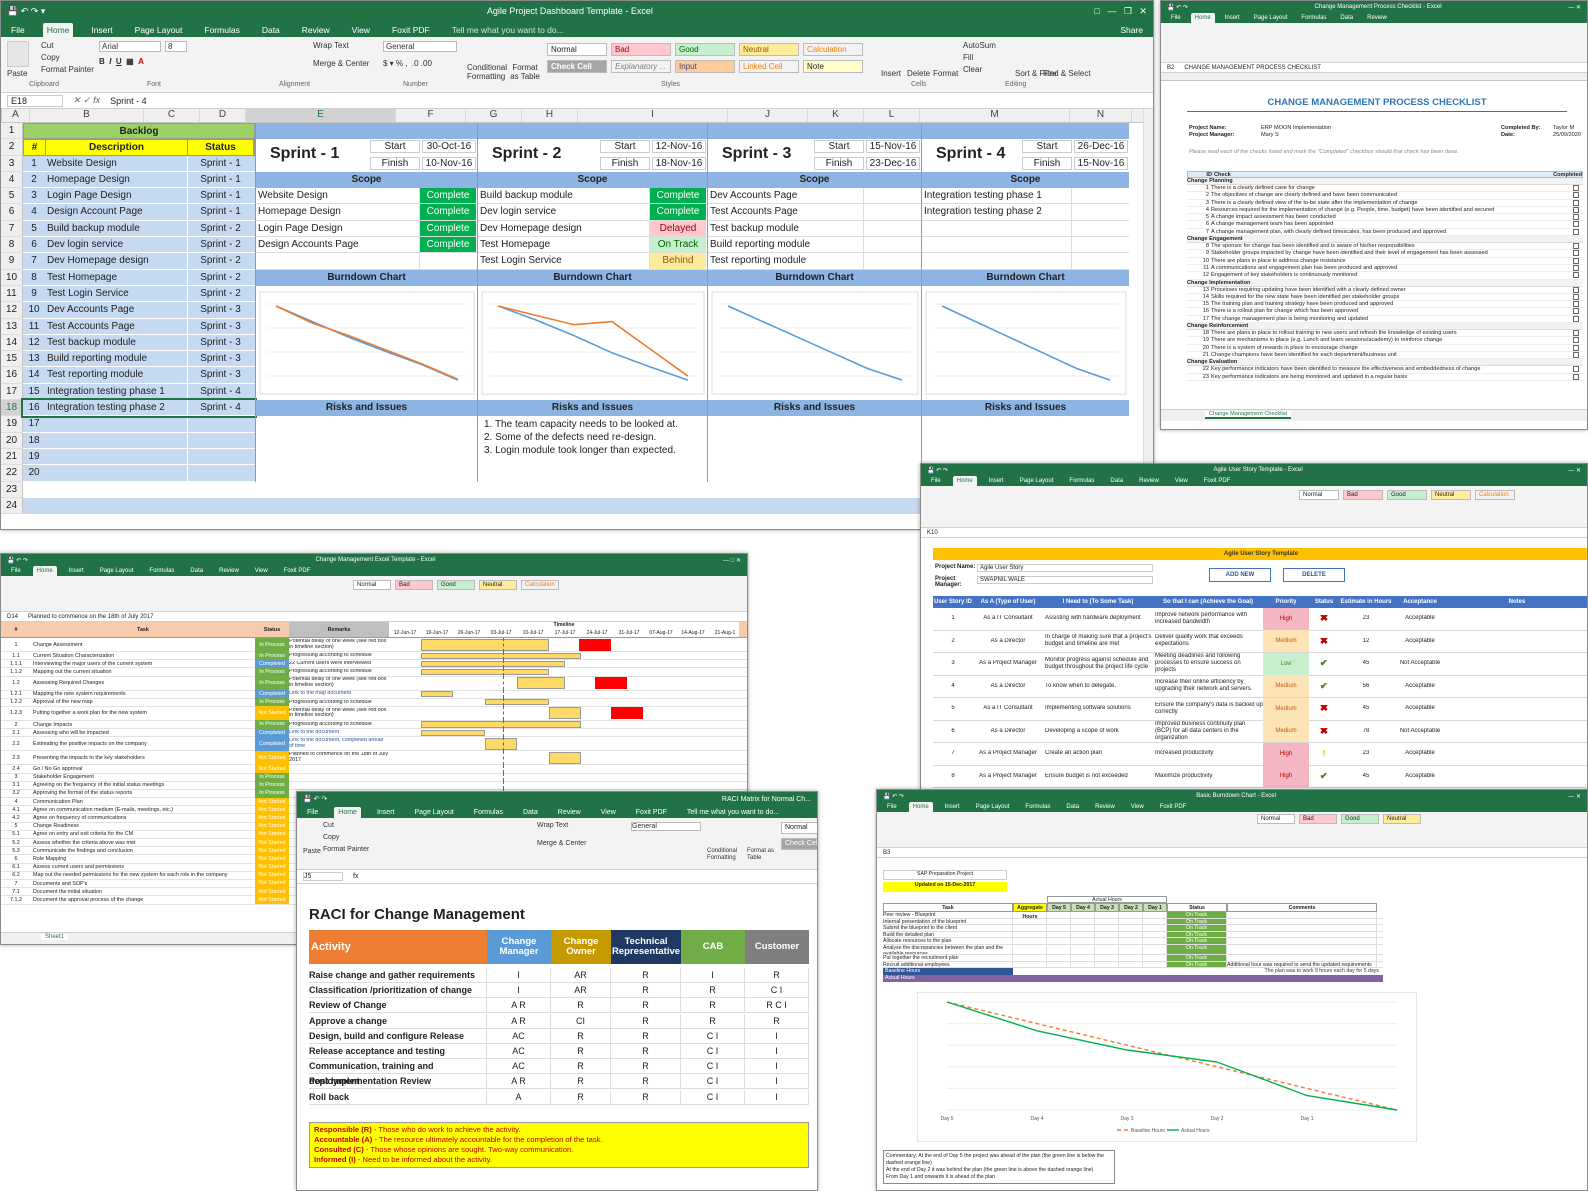 Image resolution: width=1588 pixels, height=1191 pixels. Describe the element at coordinates (768, 115) in the screenshot. I see `column-header: J` at that location.